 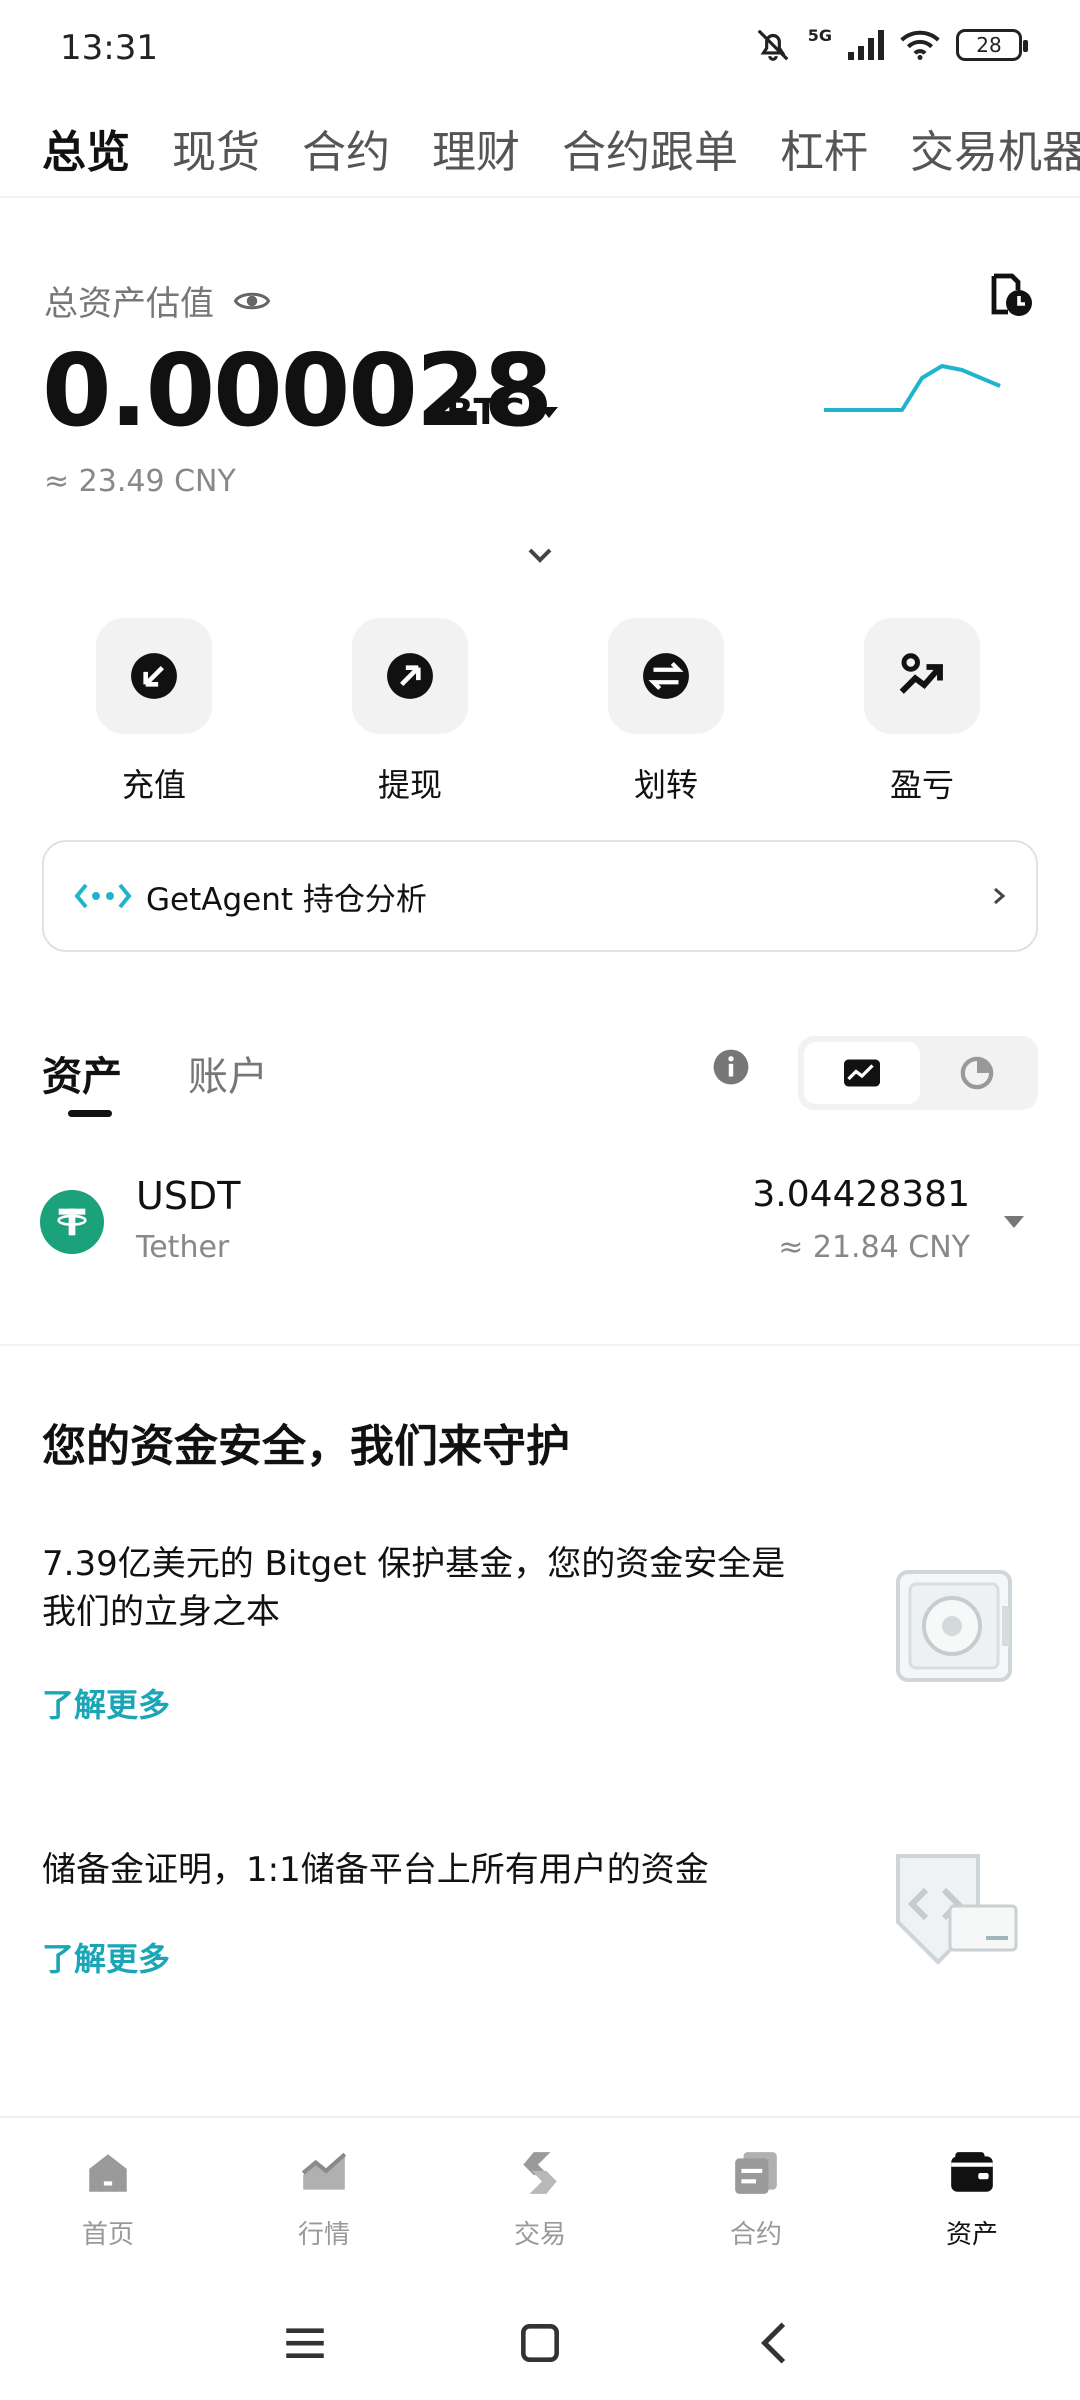 I want to click on total-assets-text: 总资产估值, so click(x=129, y=304).